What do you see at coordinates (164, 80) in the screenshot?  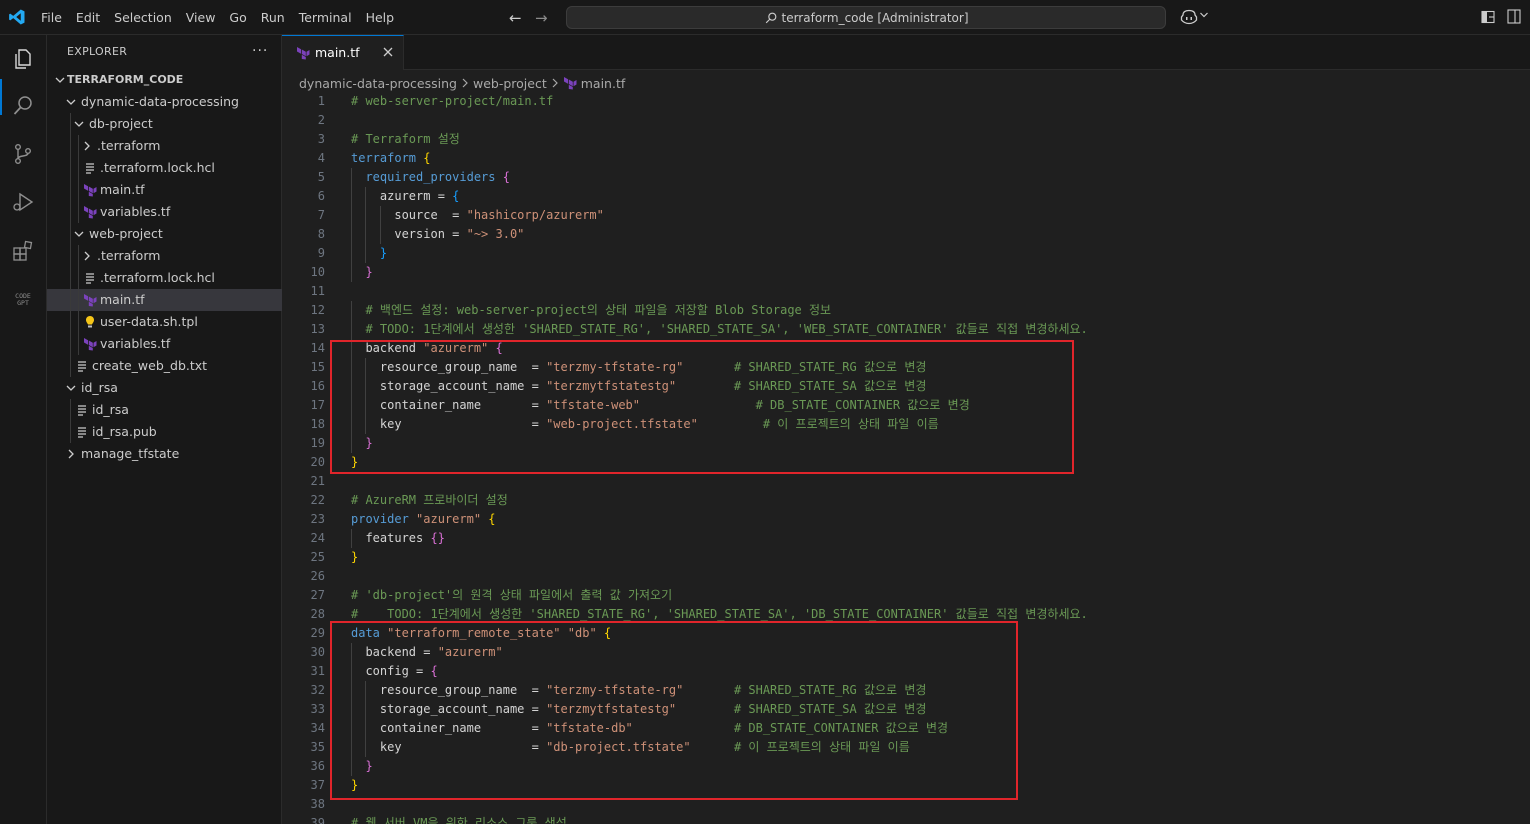 I see `folder-item-terraform-code: TERRAFORM_CODE` at bounding box center [164, 80].